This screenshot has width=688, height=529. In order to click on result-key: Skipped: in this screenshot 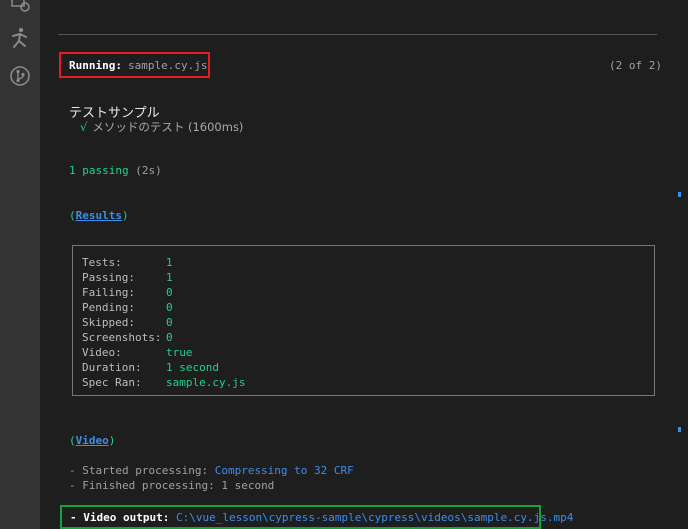, I will do `click(108, 322)`.